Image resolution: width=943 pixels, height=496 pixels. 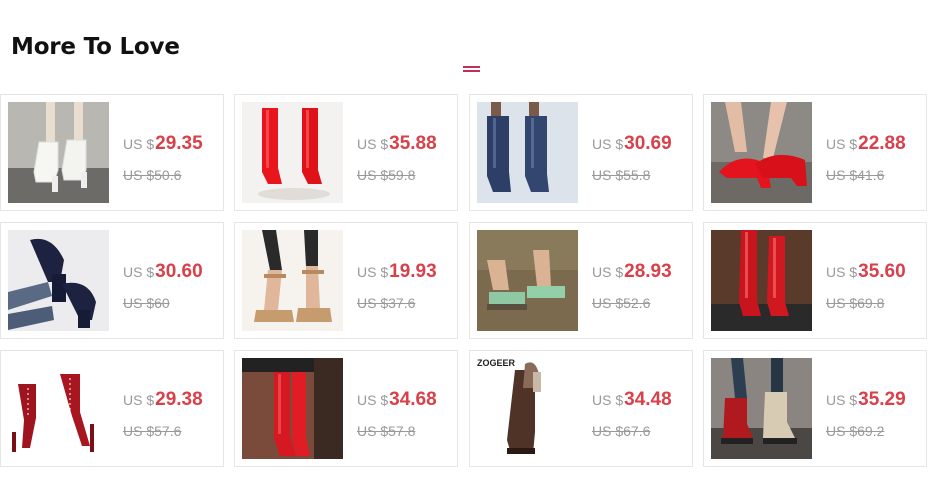 What do you see at coordinates (346, 408) in the screenshot?
I see `product-card: US $34.68 US $57.8` at bounding box center [346, 408].